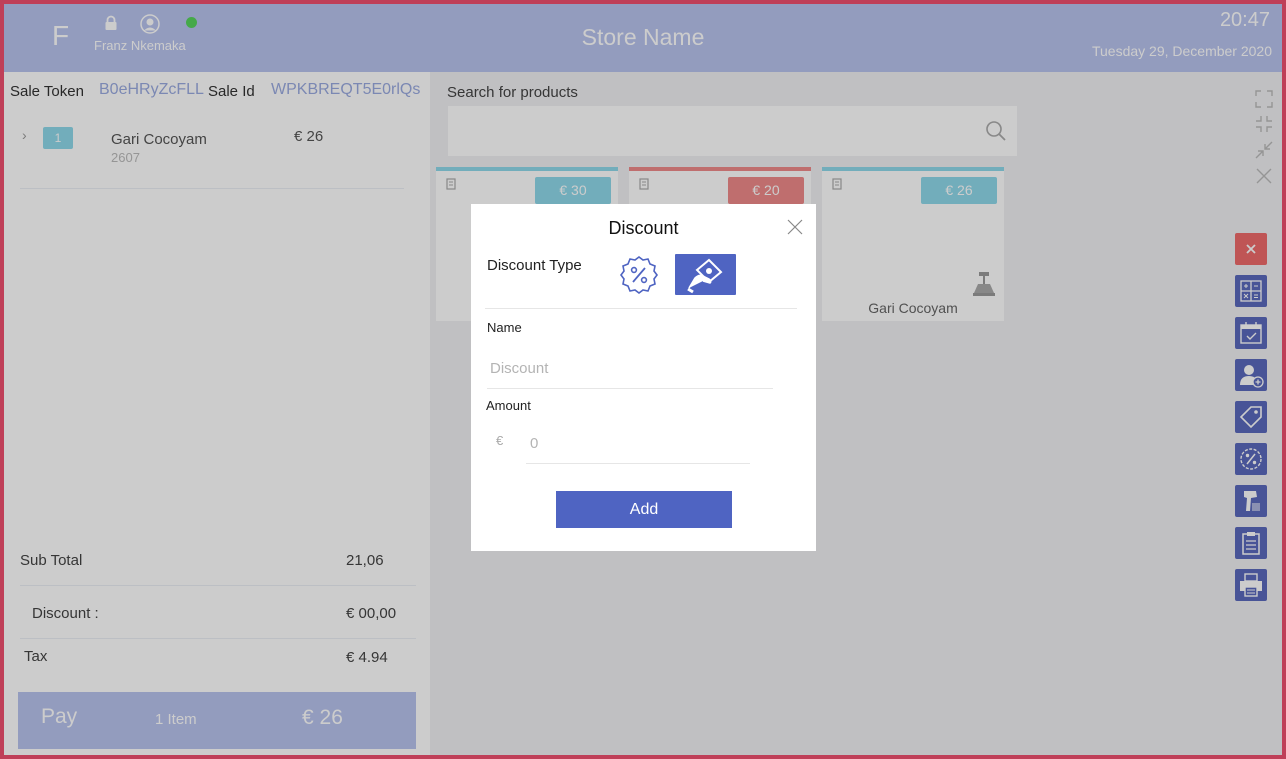  I want to click on divider, so click(641, 308).